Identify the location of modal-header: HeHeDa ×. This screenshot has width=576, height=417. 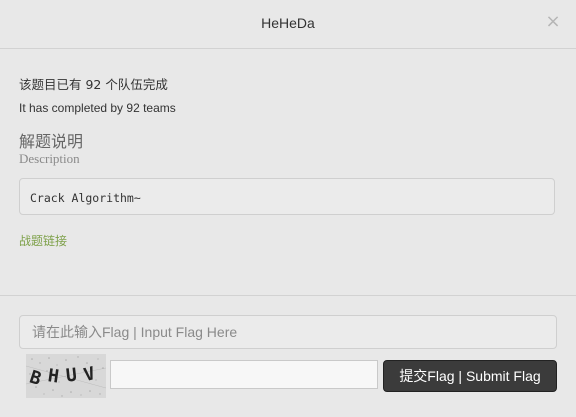
(288, 24).